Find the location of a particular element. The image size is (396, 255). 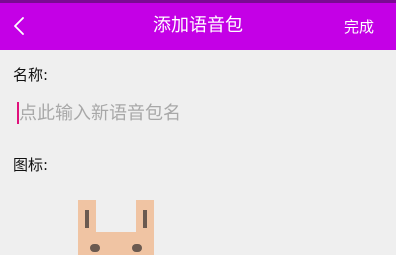

name-label: 名称: is located at coordinates (31, 75).